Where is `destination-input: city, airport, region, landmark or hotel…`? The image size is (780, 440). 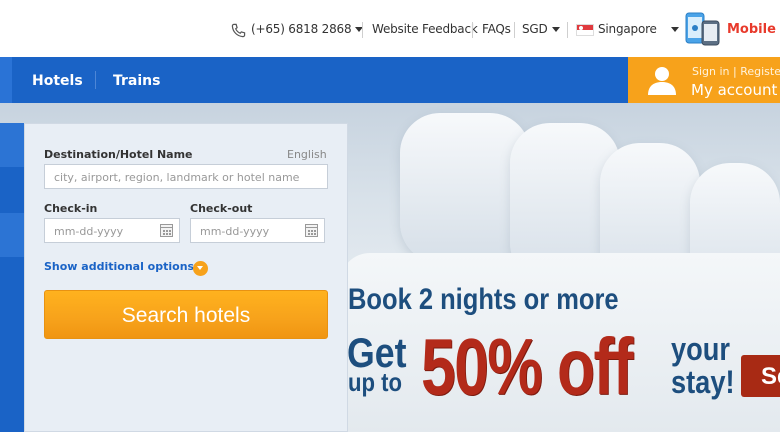 destination-input: city, airport, region, landmark or hotel… is located at coordinates (186, 176).